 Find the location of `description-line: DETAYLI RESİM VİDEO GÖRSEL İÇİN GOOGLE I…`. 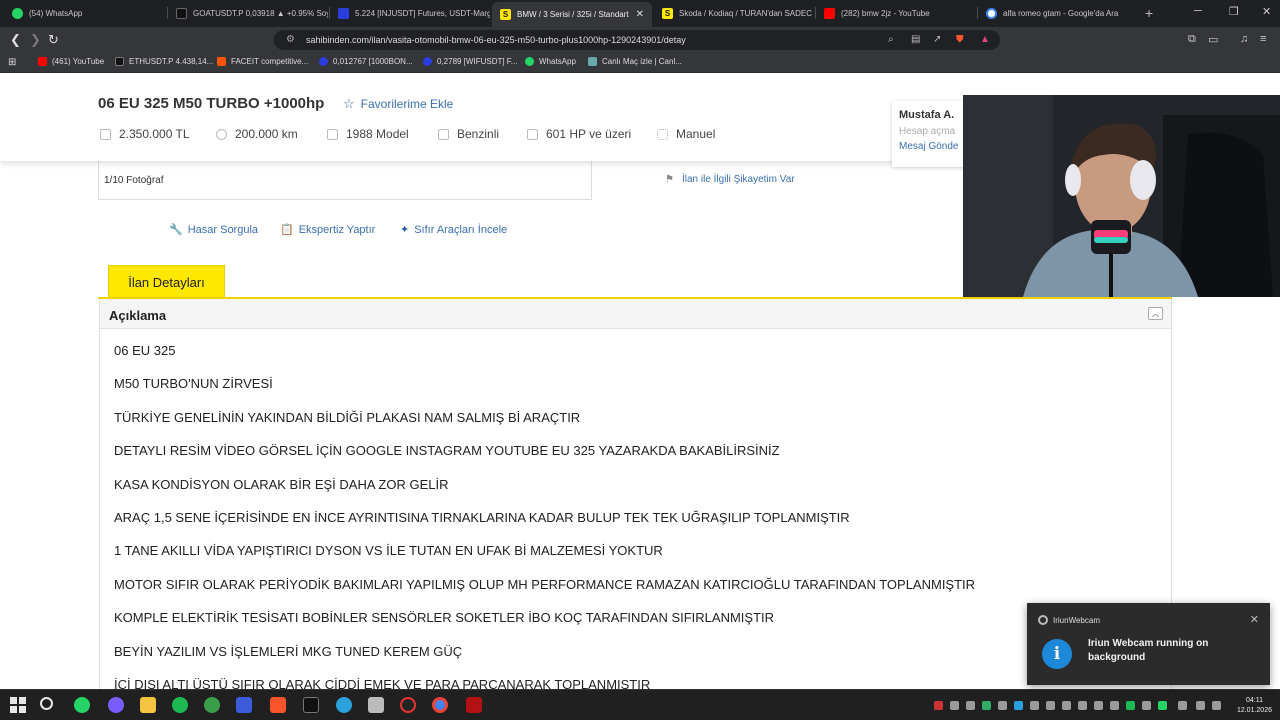

description-line: DETAYLI RESİM VİDEO GÖRSEL İÇİN GOOGLE I… is located at coordinates (447, 451).